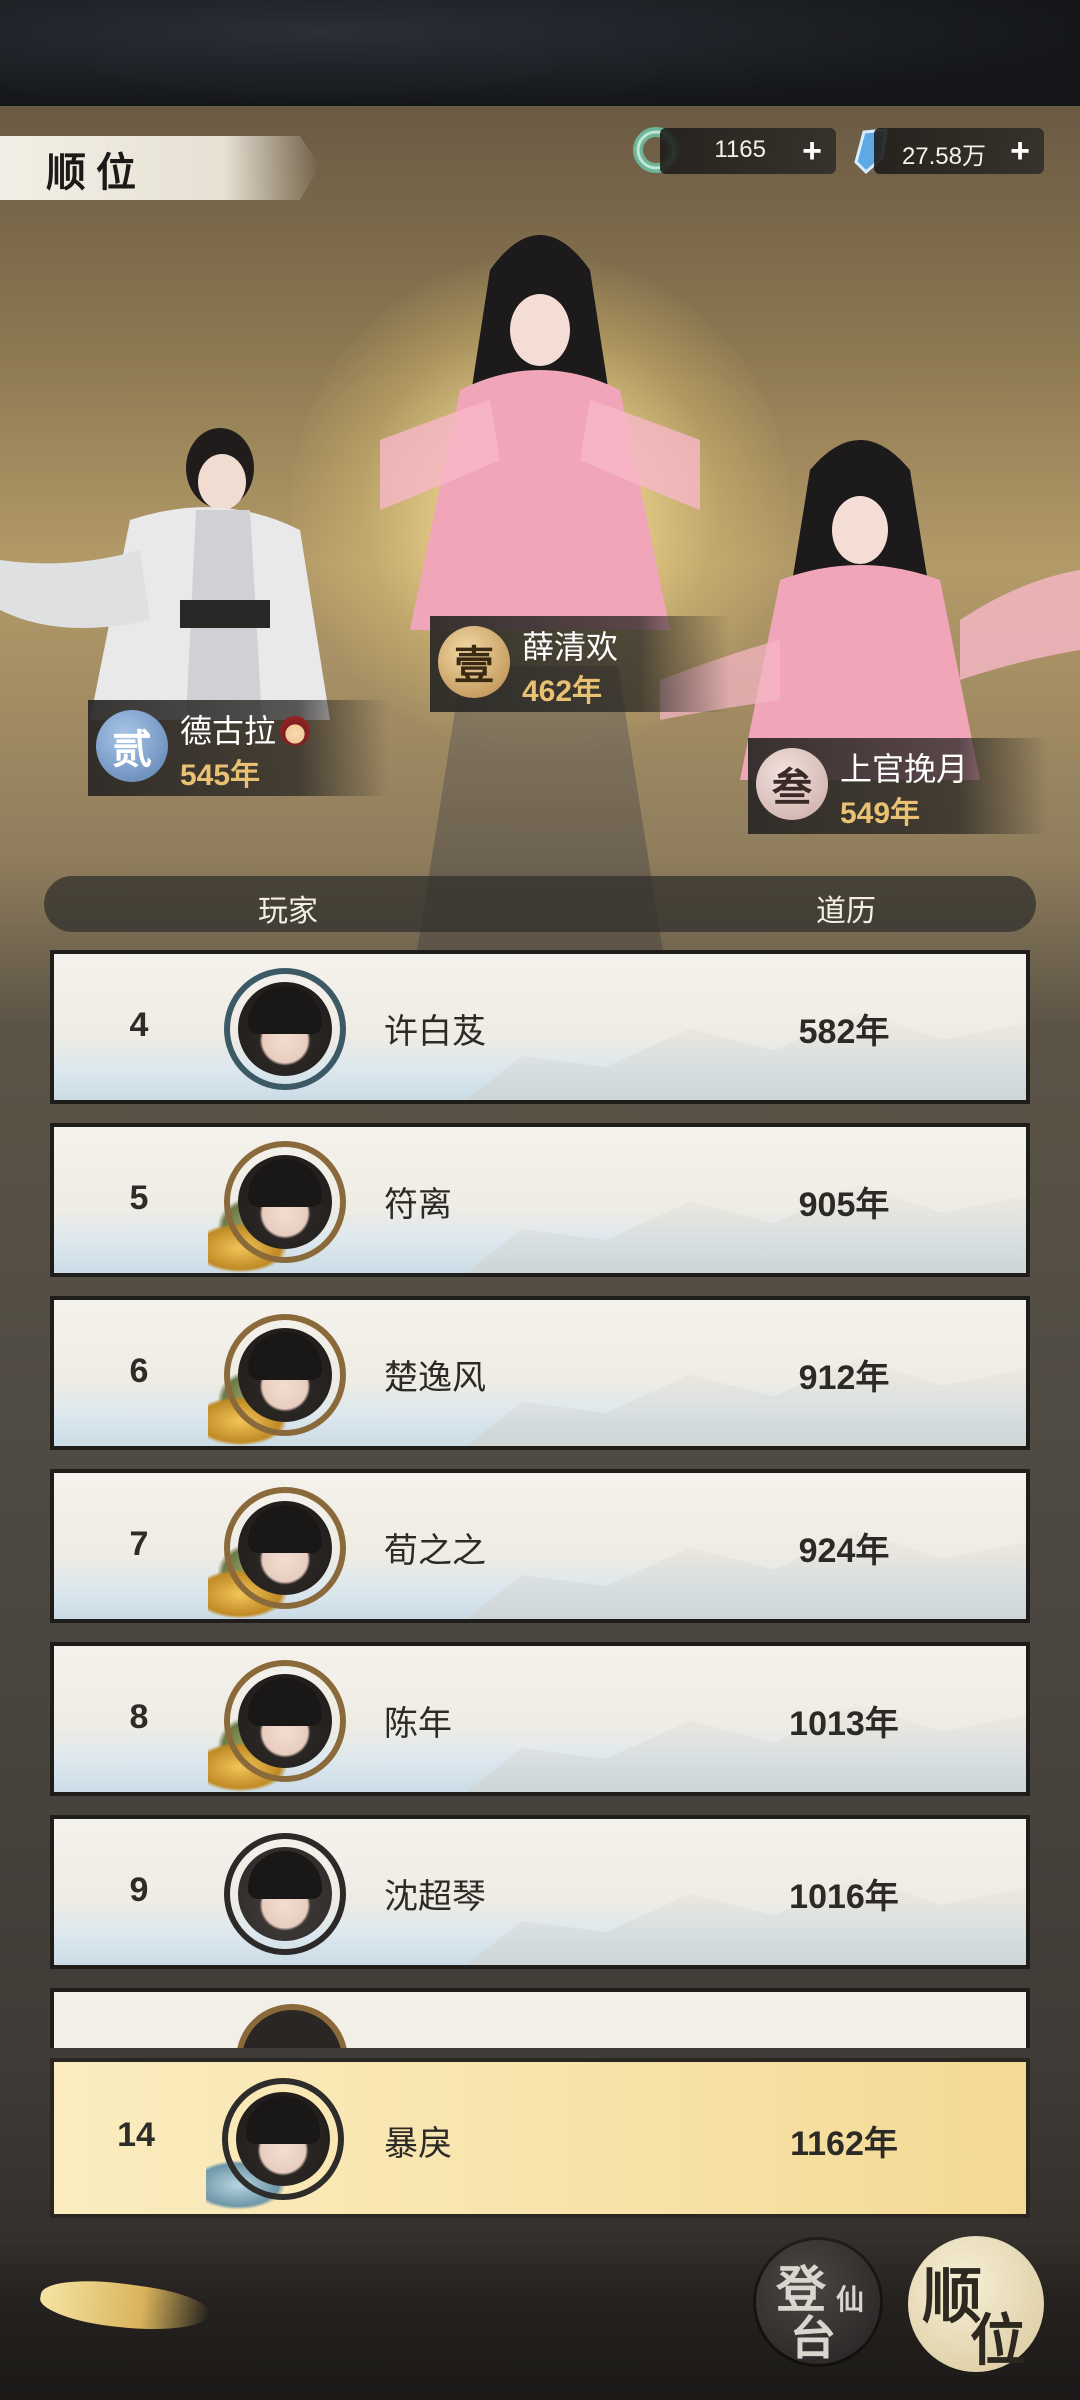  What do you see at coordinates (844, 1551) in the screenshot?
I see `player-dao-value: 924年` at bounding box center [844, 1551].